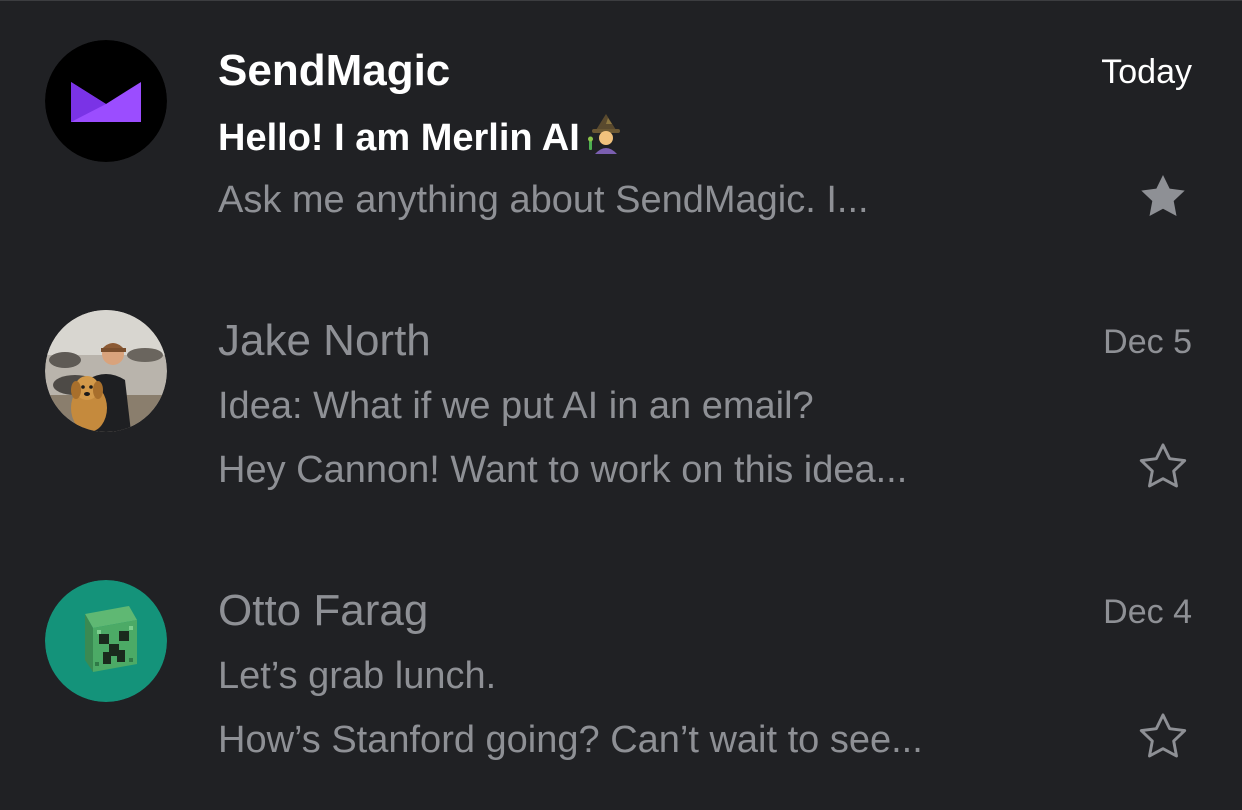 This screenshot has width=1242, height=810. I want to click on star-filled-icon, so click(1163, 197).